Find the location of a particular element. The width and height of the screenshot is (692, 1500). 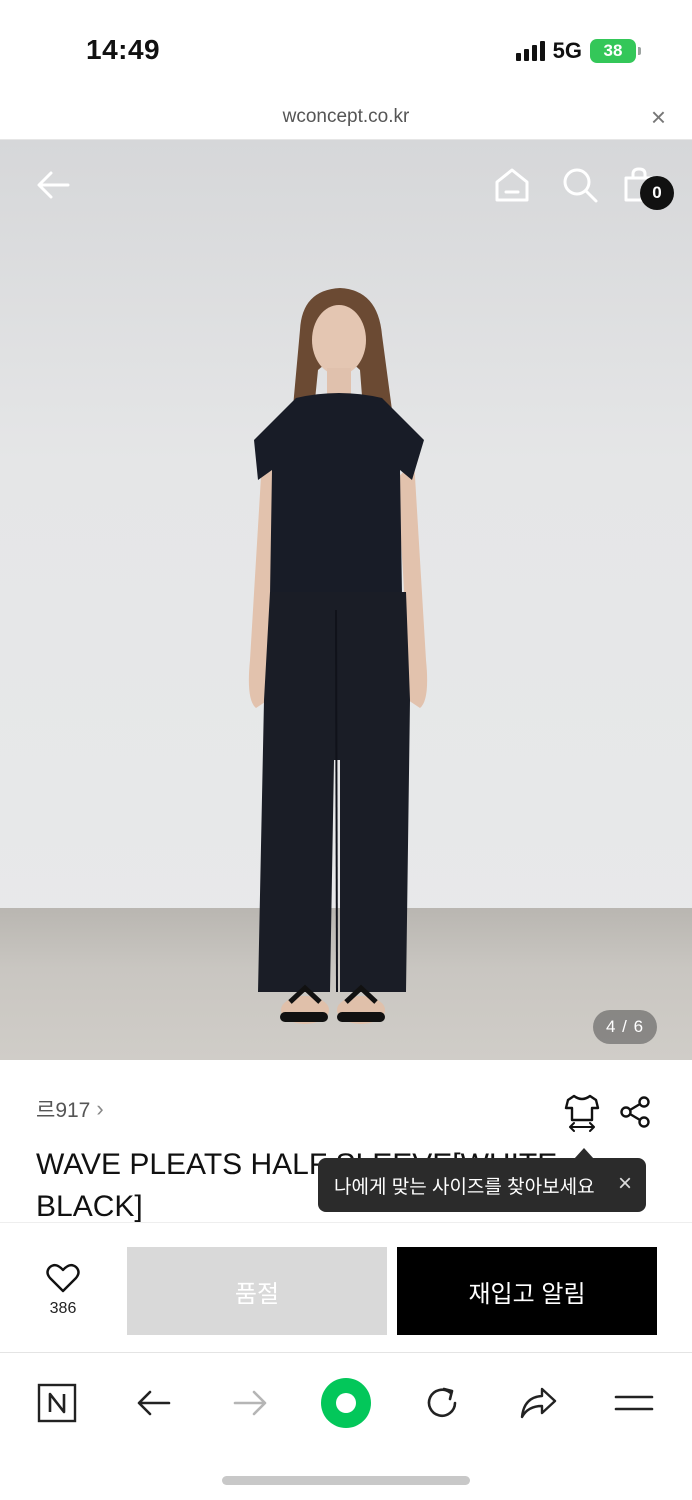

status-indicators: 5G 38 is located at coordinates (578, 51).